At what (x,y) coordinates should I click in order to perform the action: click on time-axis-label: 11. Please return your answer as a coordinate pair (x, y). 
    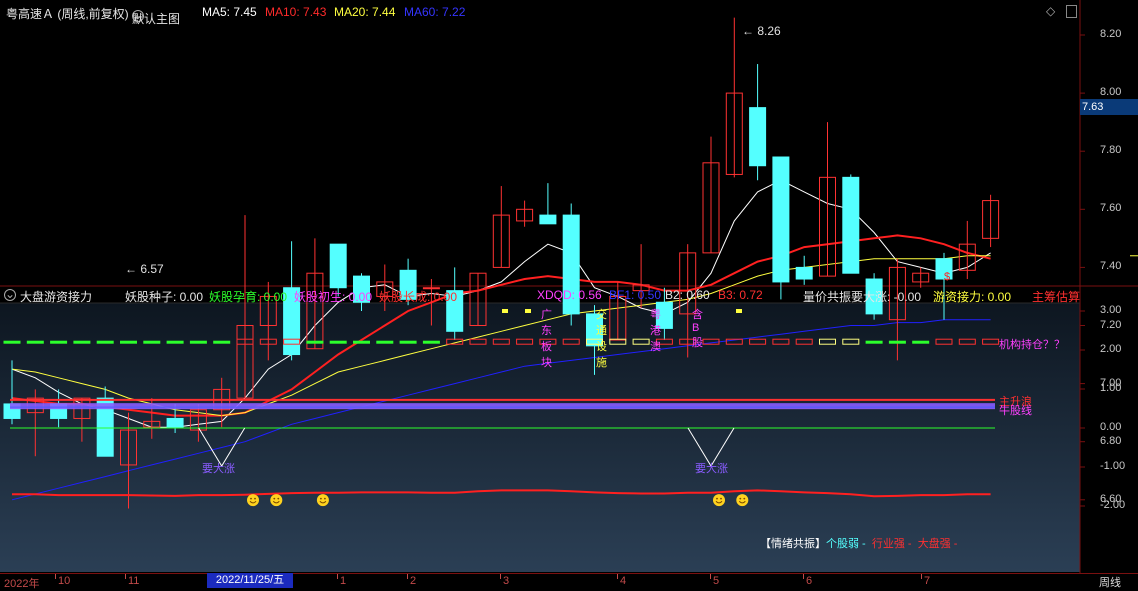
    Looking at the image, I should click on (134, 581).